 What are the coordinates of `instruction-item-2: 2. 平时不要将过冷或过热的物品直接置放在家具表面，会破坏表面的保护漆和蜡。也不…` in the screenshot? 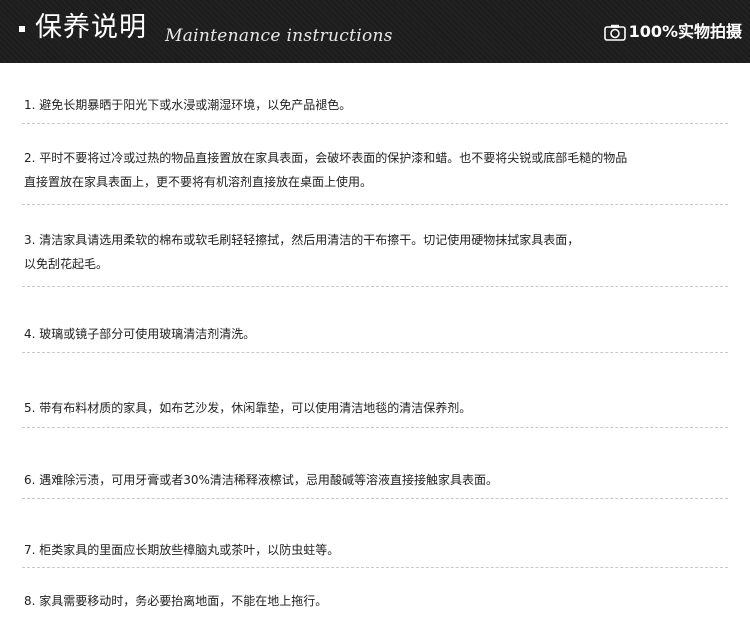 It's located at (379, 170).